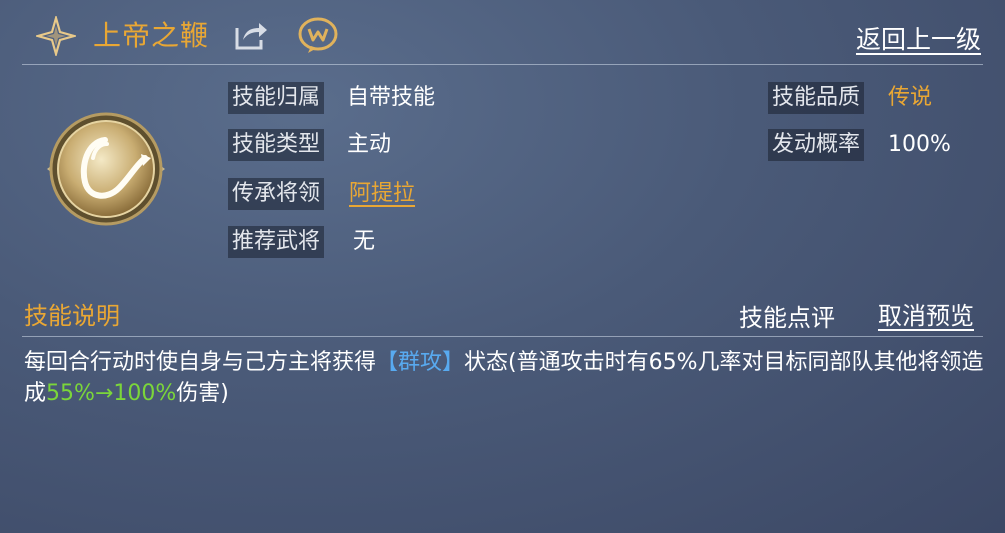 Image resolution: width=1005 pixels, height=533 pixels. Describe the element at coordinates (420, 362) in the screenshot. I see `buff-name: 【群攻】` at that location.